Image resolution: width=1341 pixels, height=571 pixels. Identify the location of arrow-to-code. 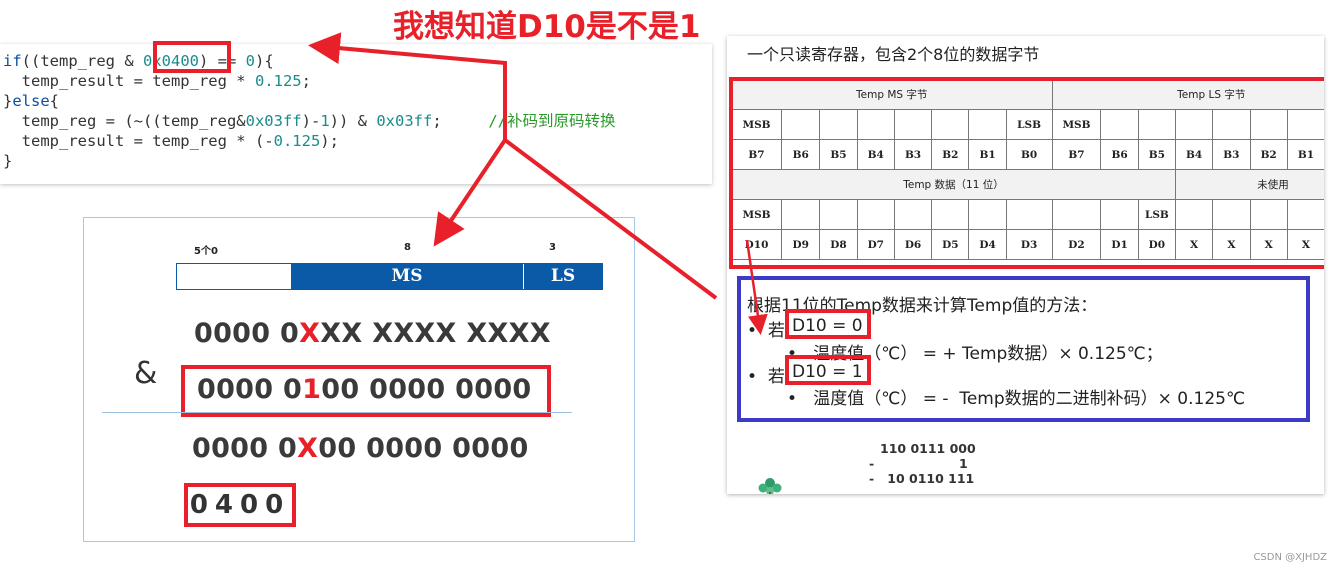
(407, 86).